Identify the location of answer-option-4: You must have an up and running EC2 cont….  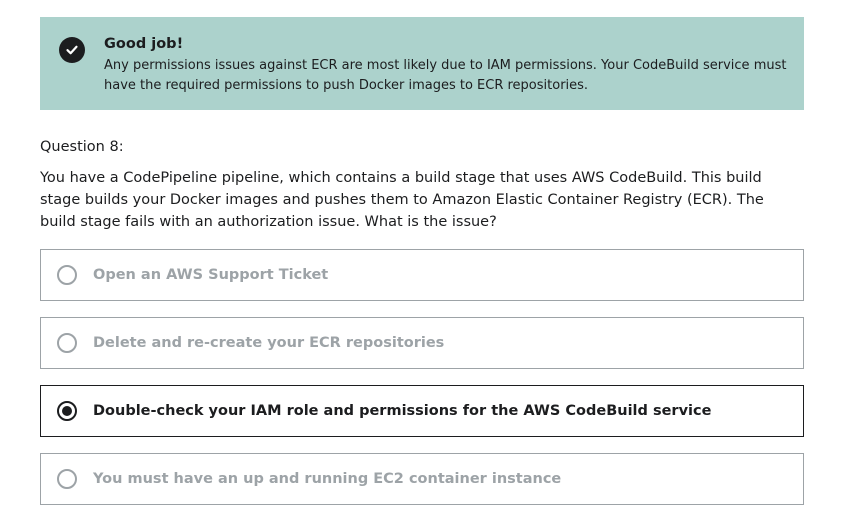
(422, 479).